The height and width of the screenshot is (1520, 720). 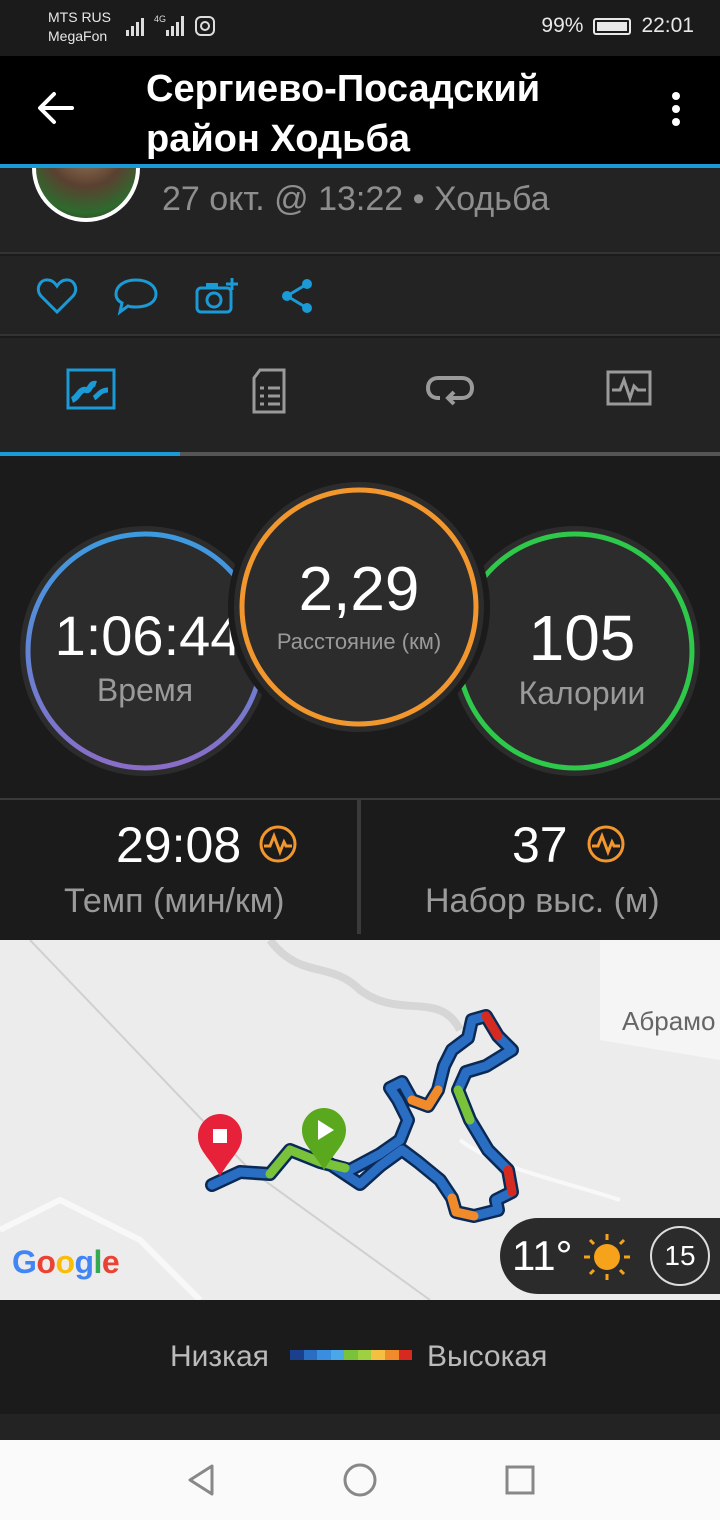 I want to click on activity-meta: 27 окт. @ 13:22 • Ходьба, so click(x=356, y=199).